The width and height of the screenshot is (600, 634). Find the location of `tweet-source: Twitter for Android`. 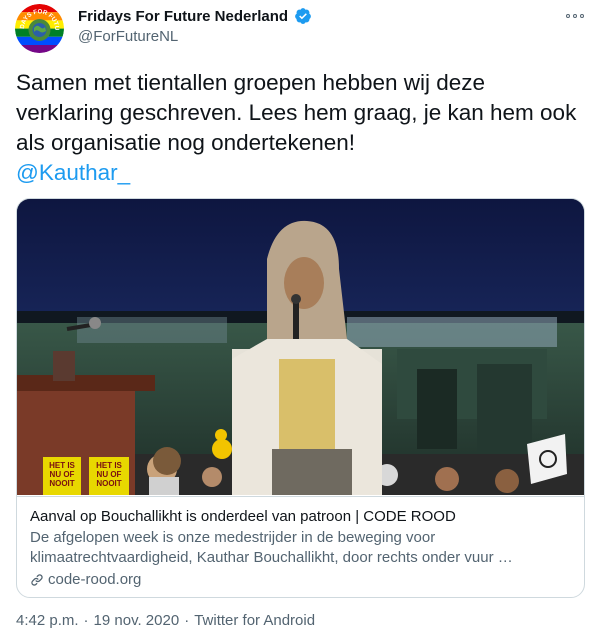

tweet-source: Twitter for Android is located at coordinates (254, 620).